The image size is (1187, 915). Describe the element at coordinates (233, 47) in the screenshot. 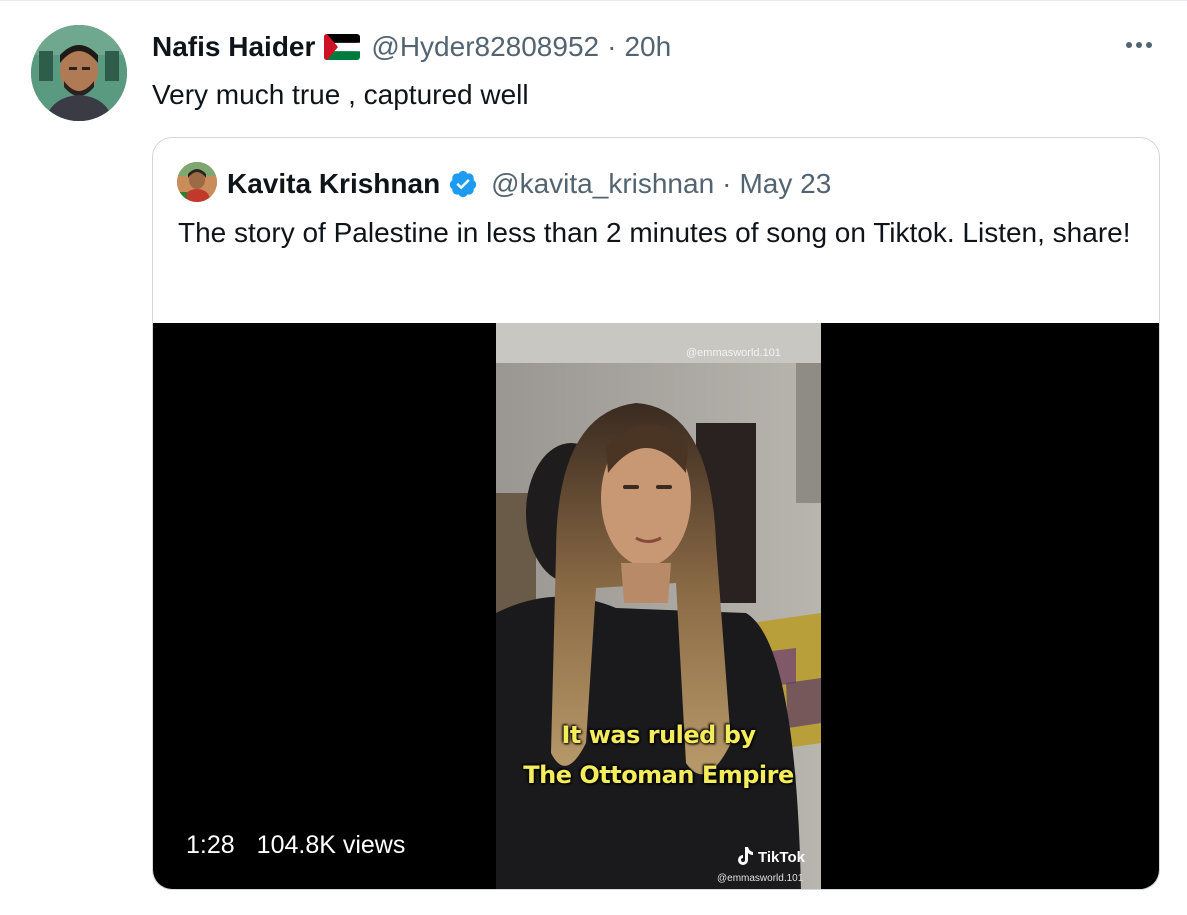

I see `author-display-name: Nafis Haider` at that location.